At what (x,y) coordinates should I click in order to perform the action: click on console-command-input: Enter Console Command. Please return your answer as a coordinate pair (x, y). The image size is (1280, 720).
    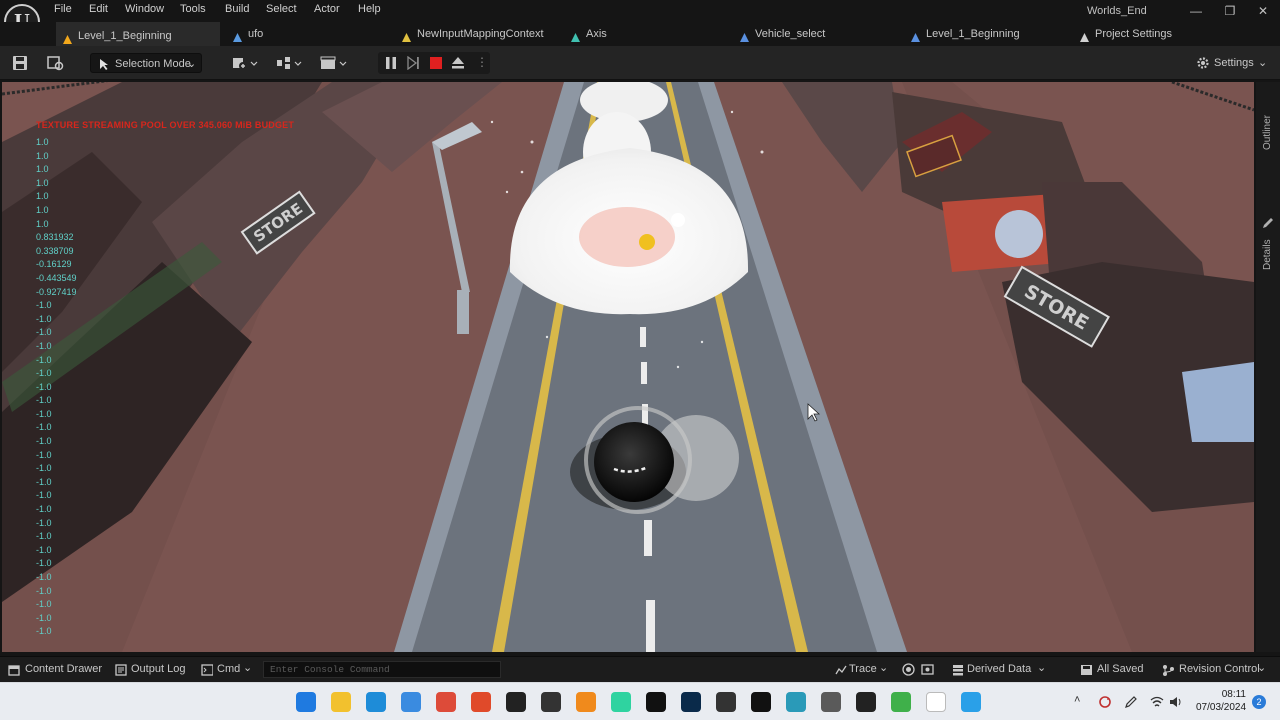
    Looking at the image, I should click on (382, 669).